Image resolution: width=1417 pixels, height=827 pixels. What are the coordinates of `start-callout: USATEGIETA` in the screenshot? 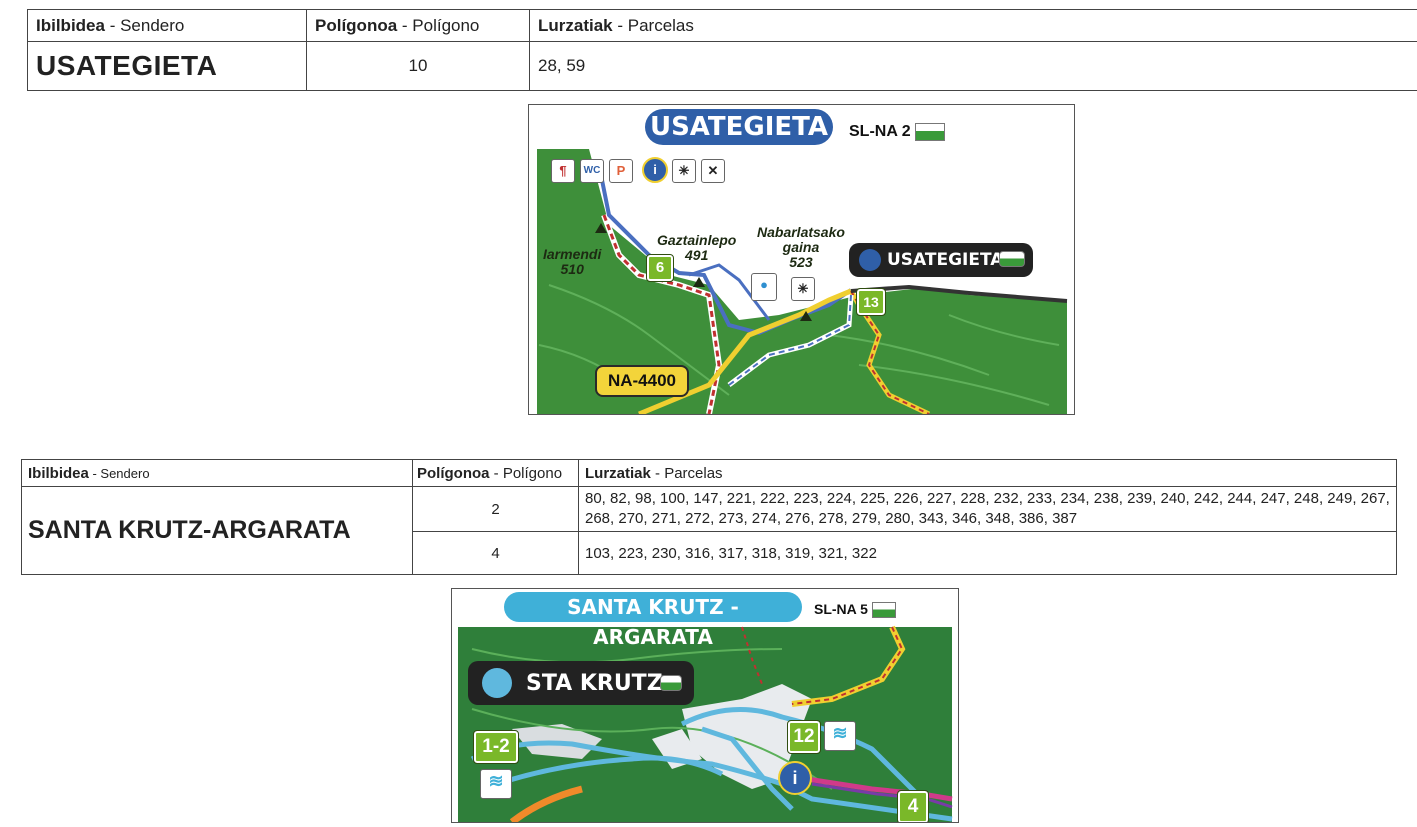 It's located at (941, 260).